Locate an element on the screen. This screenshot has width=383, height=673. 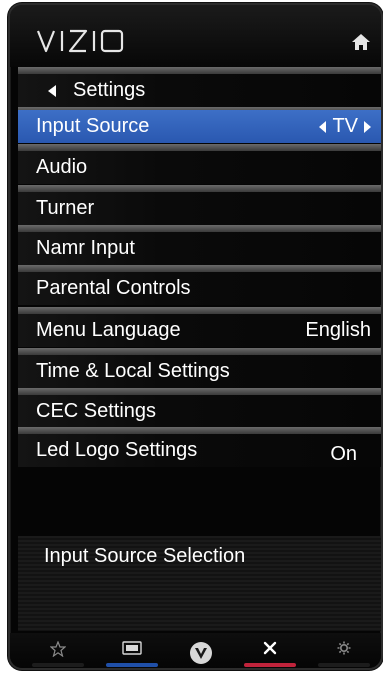
menu-item-time-local-settings: Time & Local Settings is located at coordinates (199, 371).